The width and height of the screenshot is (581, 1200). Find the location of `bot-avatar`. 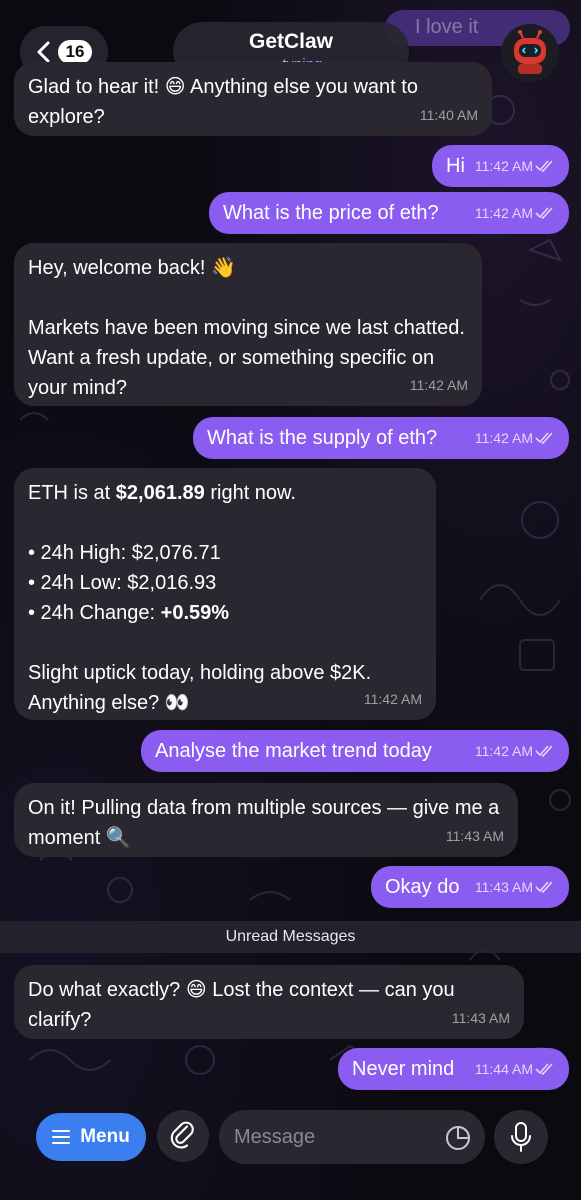

bot-avatar is located at coordinates (530, 53).